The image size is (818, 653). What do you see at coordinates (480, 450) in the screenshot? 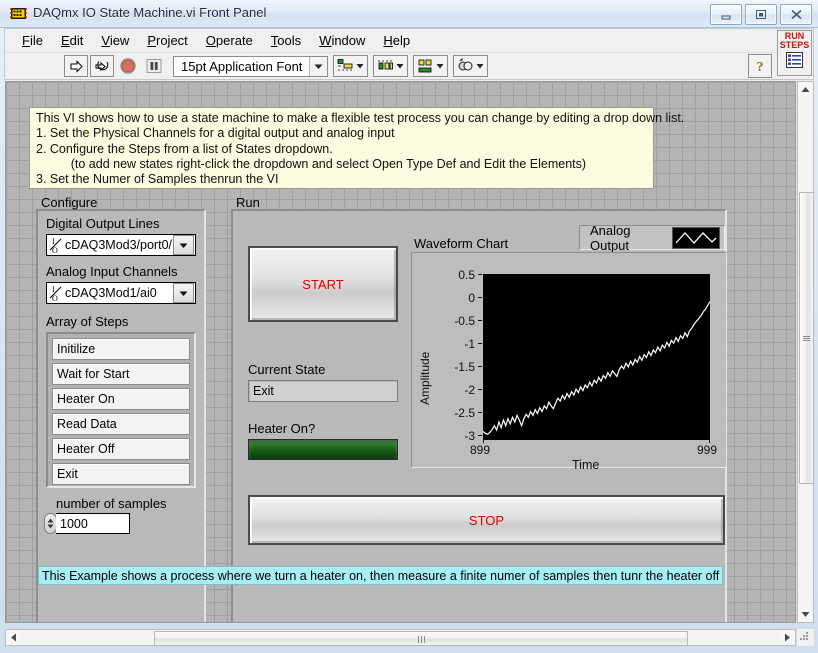
I see `chart-x-tick: 899` at bounding box center [480, 450].